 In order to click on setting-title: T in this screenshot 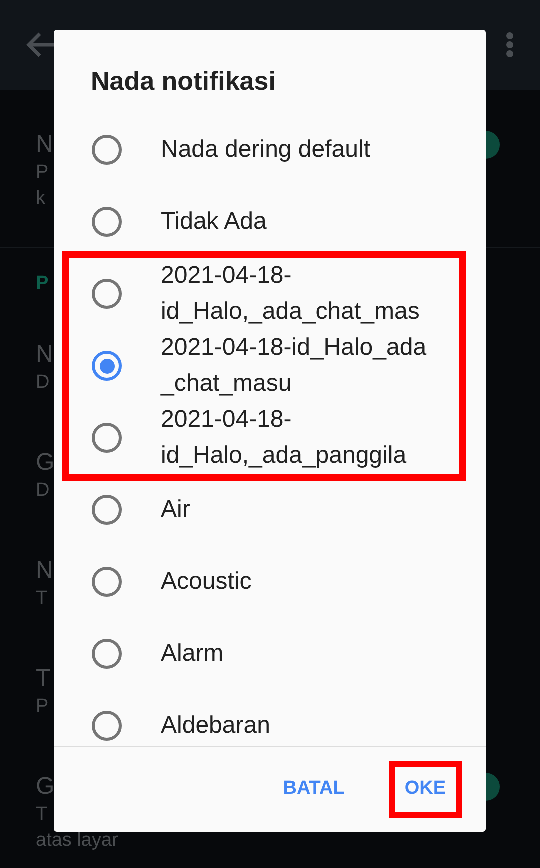, I will do `click(43, 679)`.